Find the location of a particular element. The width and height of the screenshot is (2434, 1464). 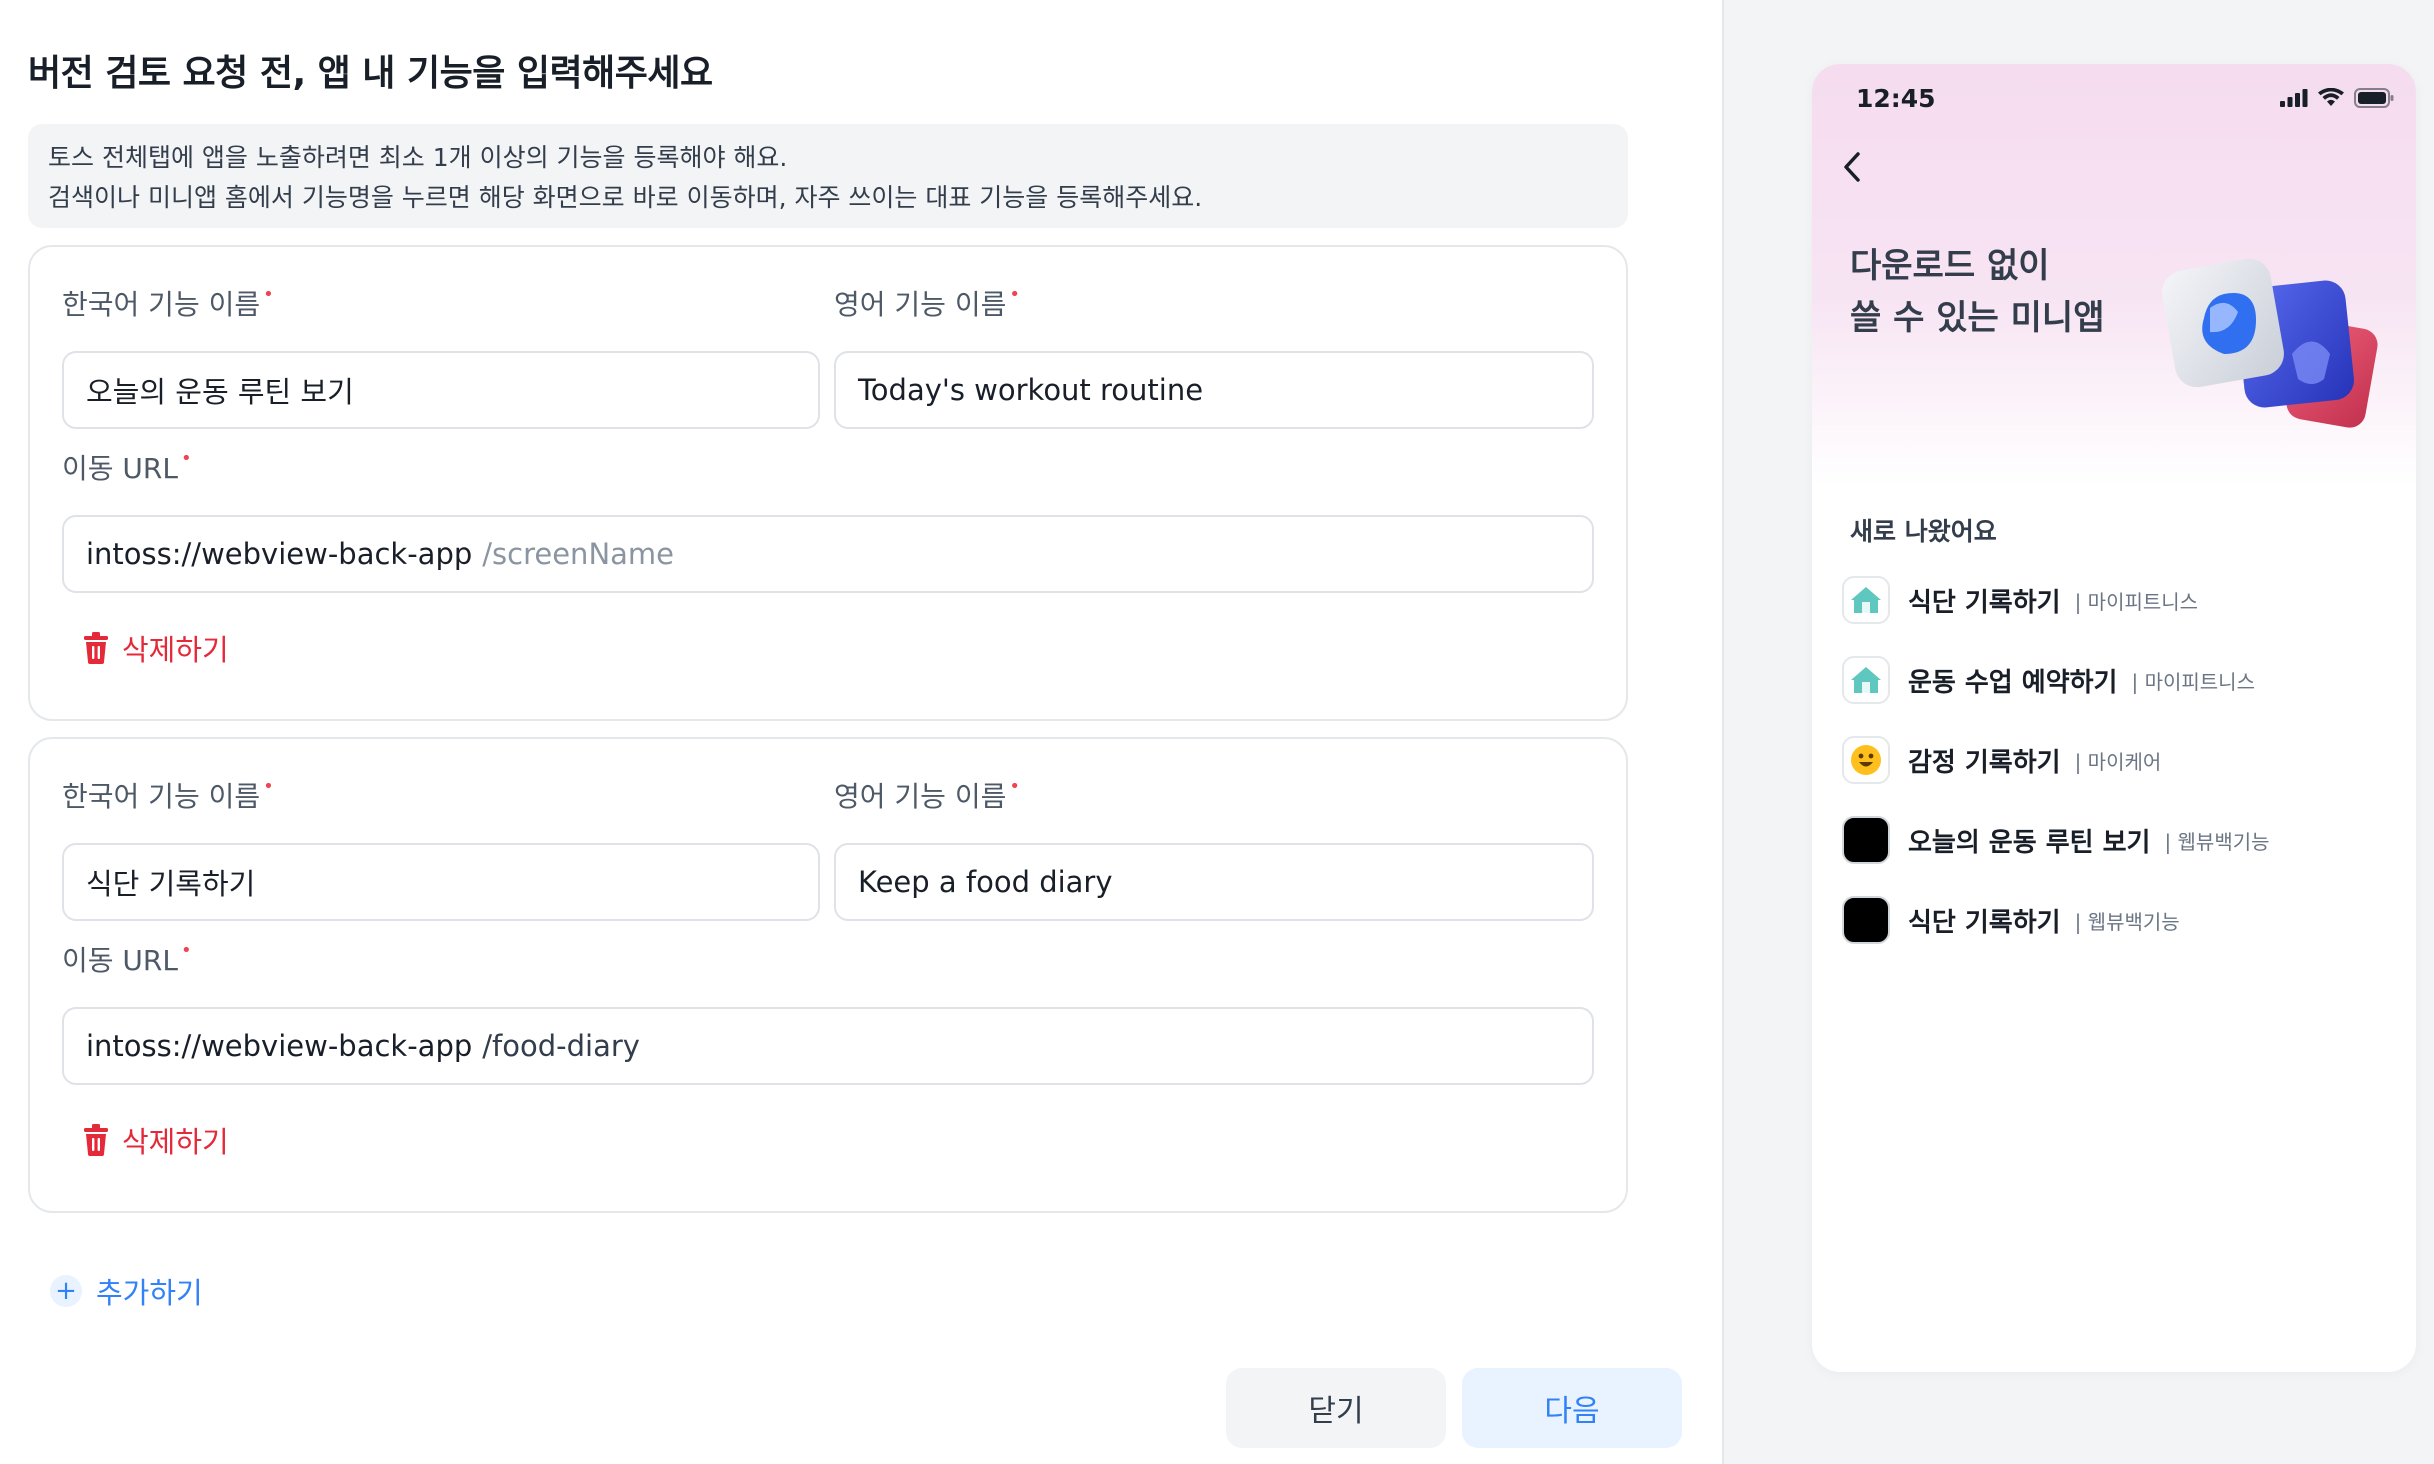

status-icons is located at coordinates (2337, 98).